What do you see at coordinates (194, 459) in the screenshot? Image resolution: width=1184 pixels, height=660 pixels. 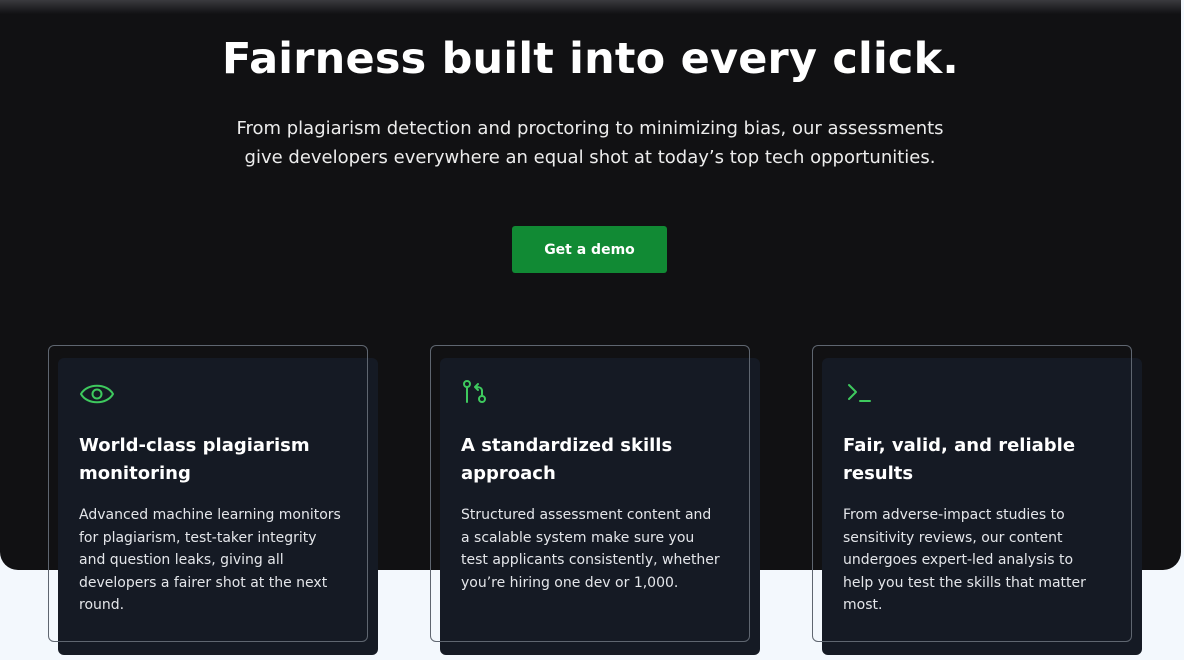 I see `feature-card-title: World-class plagiarism monitoring` at bounding box center [194, 459].